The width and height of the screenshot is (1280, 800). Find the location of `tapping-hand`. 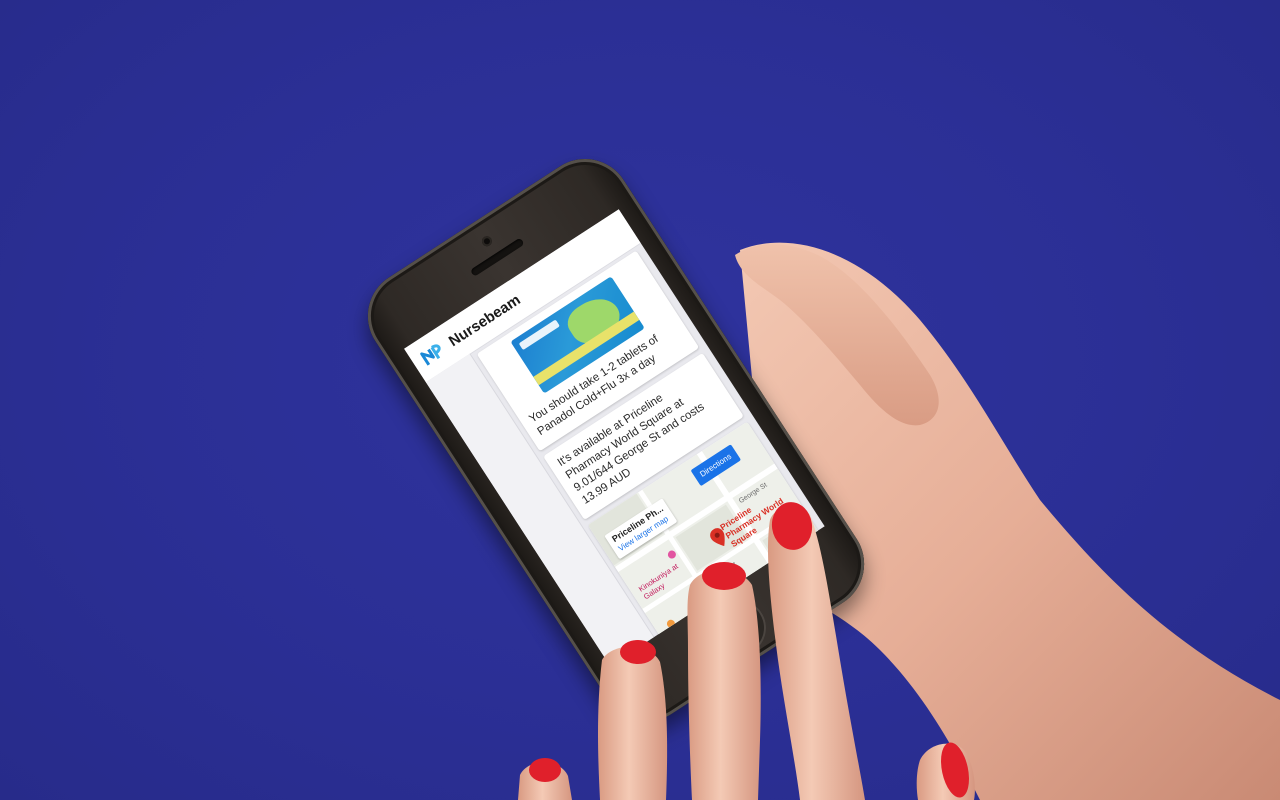

tapping-hand is located at coordinates (746, 651).